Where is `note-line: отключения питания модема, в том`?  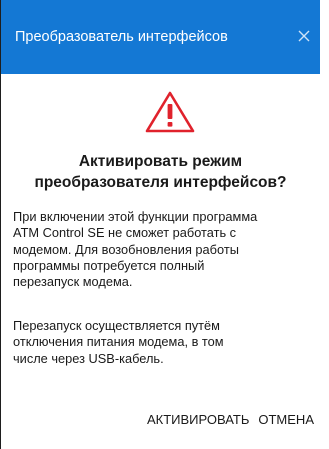
note-line: отключения питания модема, в том is located at coordinates (118, 342).